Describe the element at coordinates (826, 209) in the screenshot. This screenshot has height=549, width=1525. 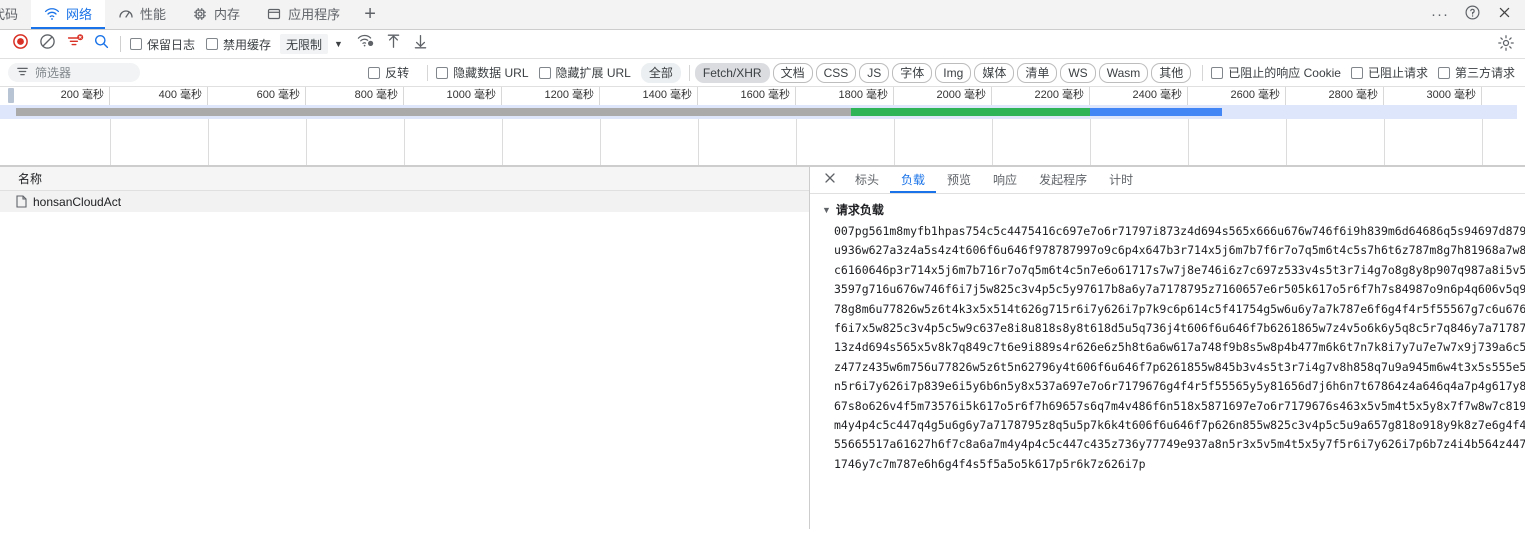
I see `triangle-down-icon: ▼` at that location.